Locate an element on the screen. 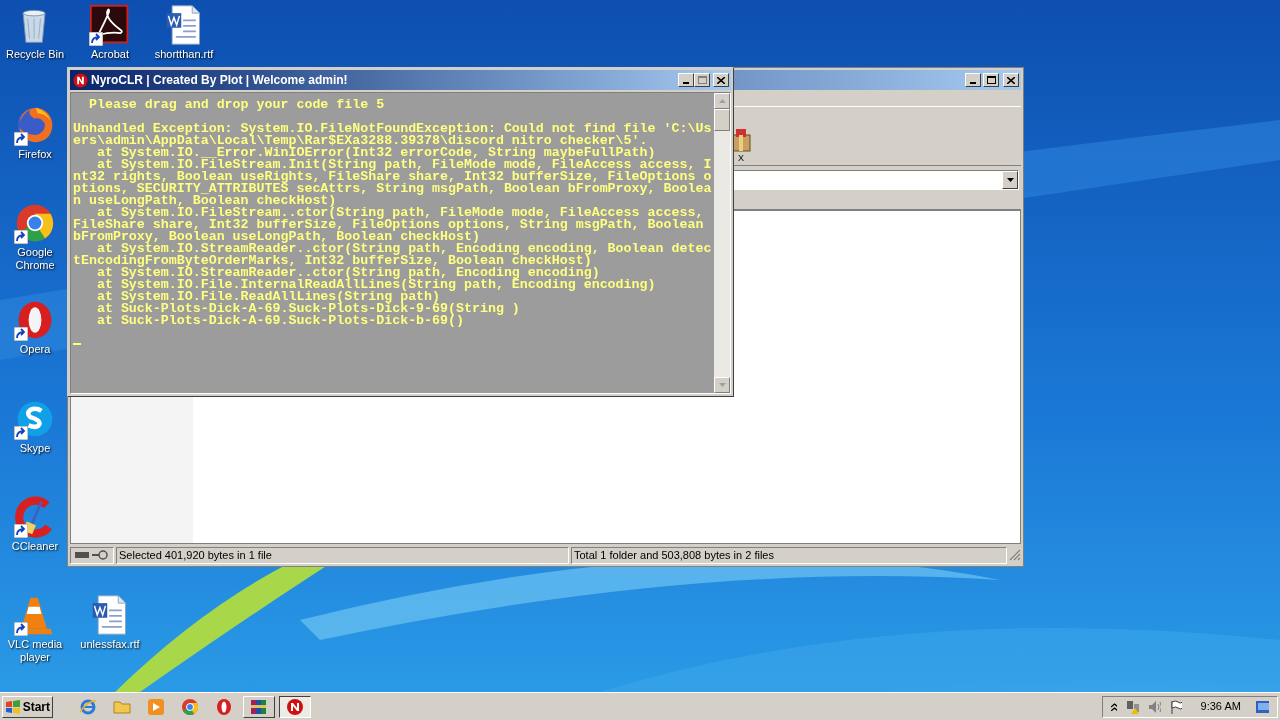 The image size is (1280, 720). icon-label: Opera is located at coordinates (35, 349).